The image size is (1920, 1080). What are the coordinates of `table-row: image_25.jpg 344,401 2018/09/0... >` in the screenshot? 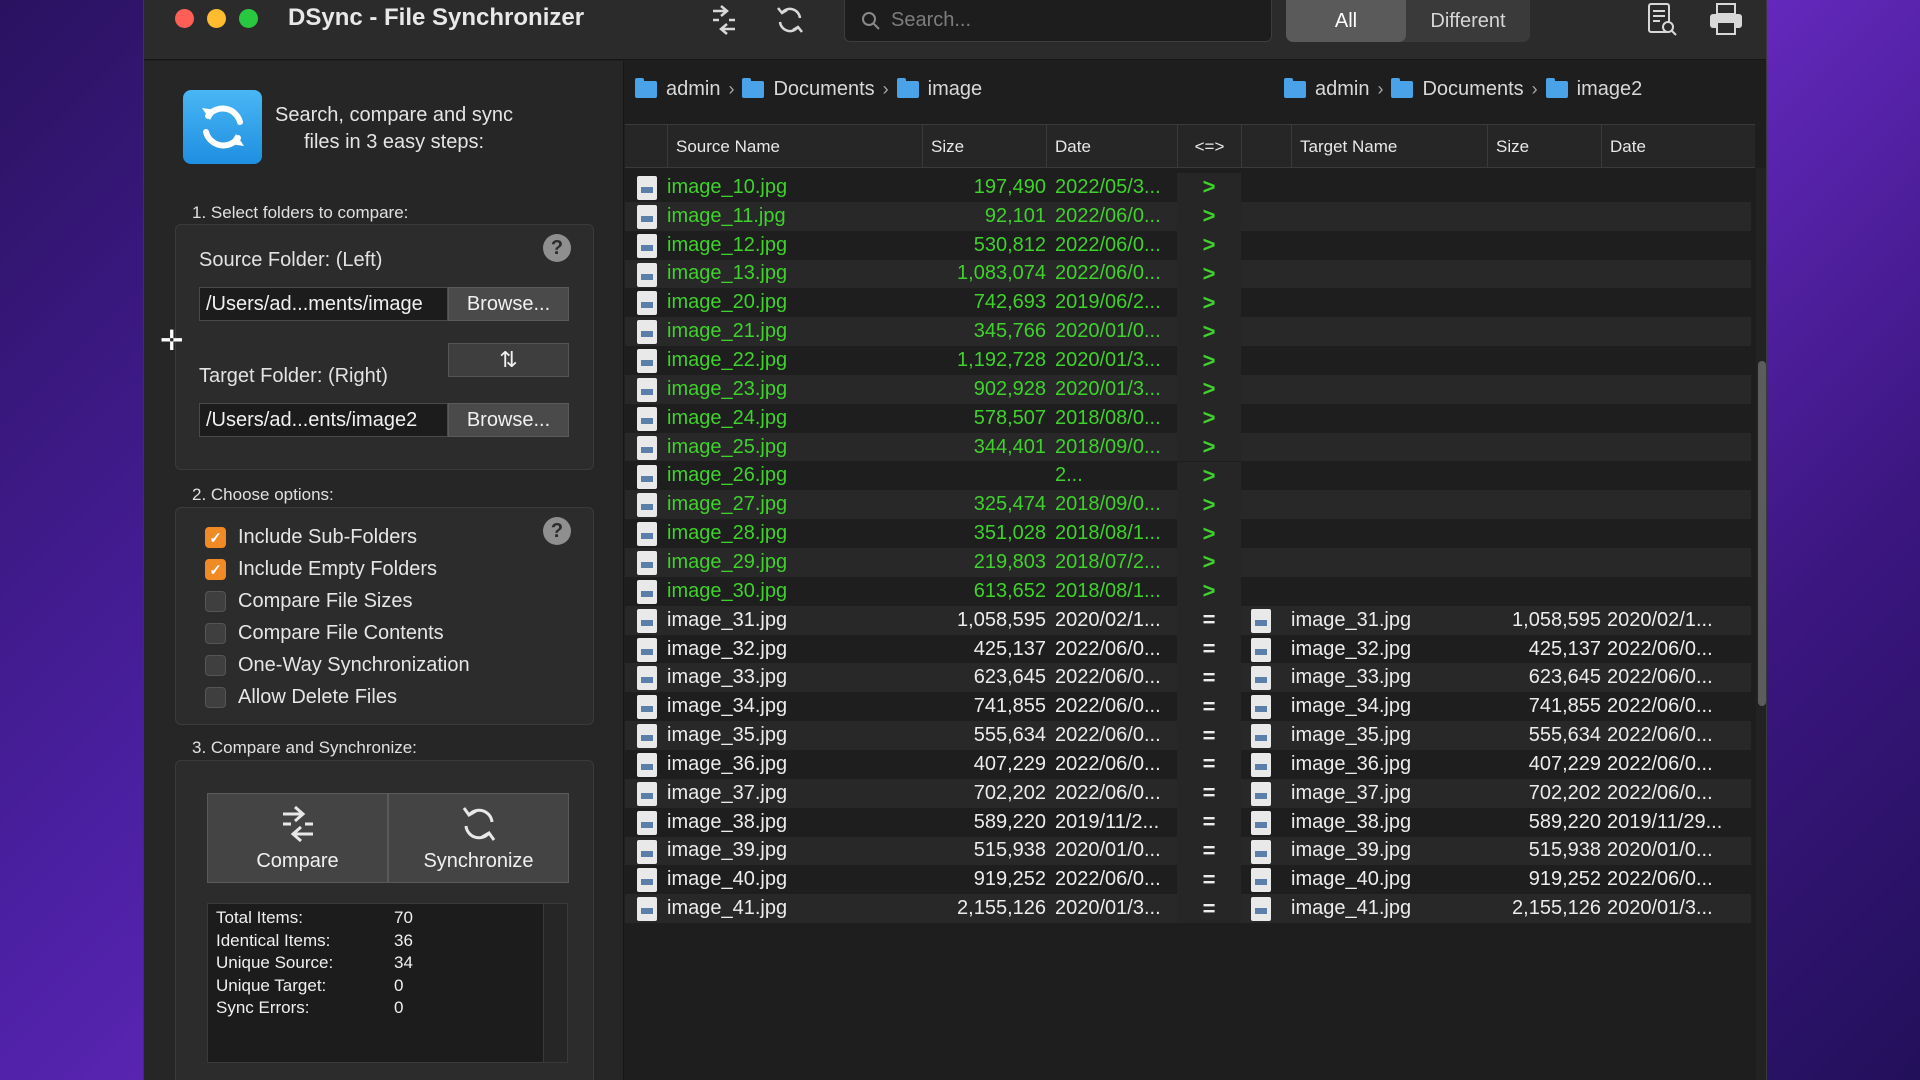 It's located at (1190, 447).